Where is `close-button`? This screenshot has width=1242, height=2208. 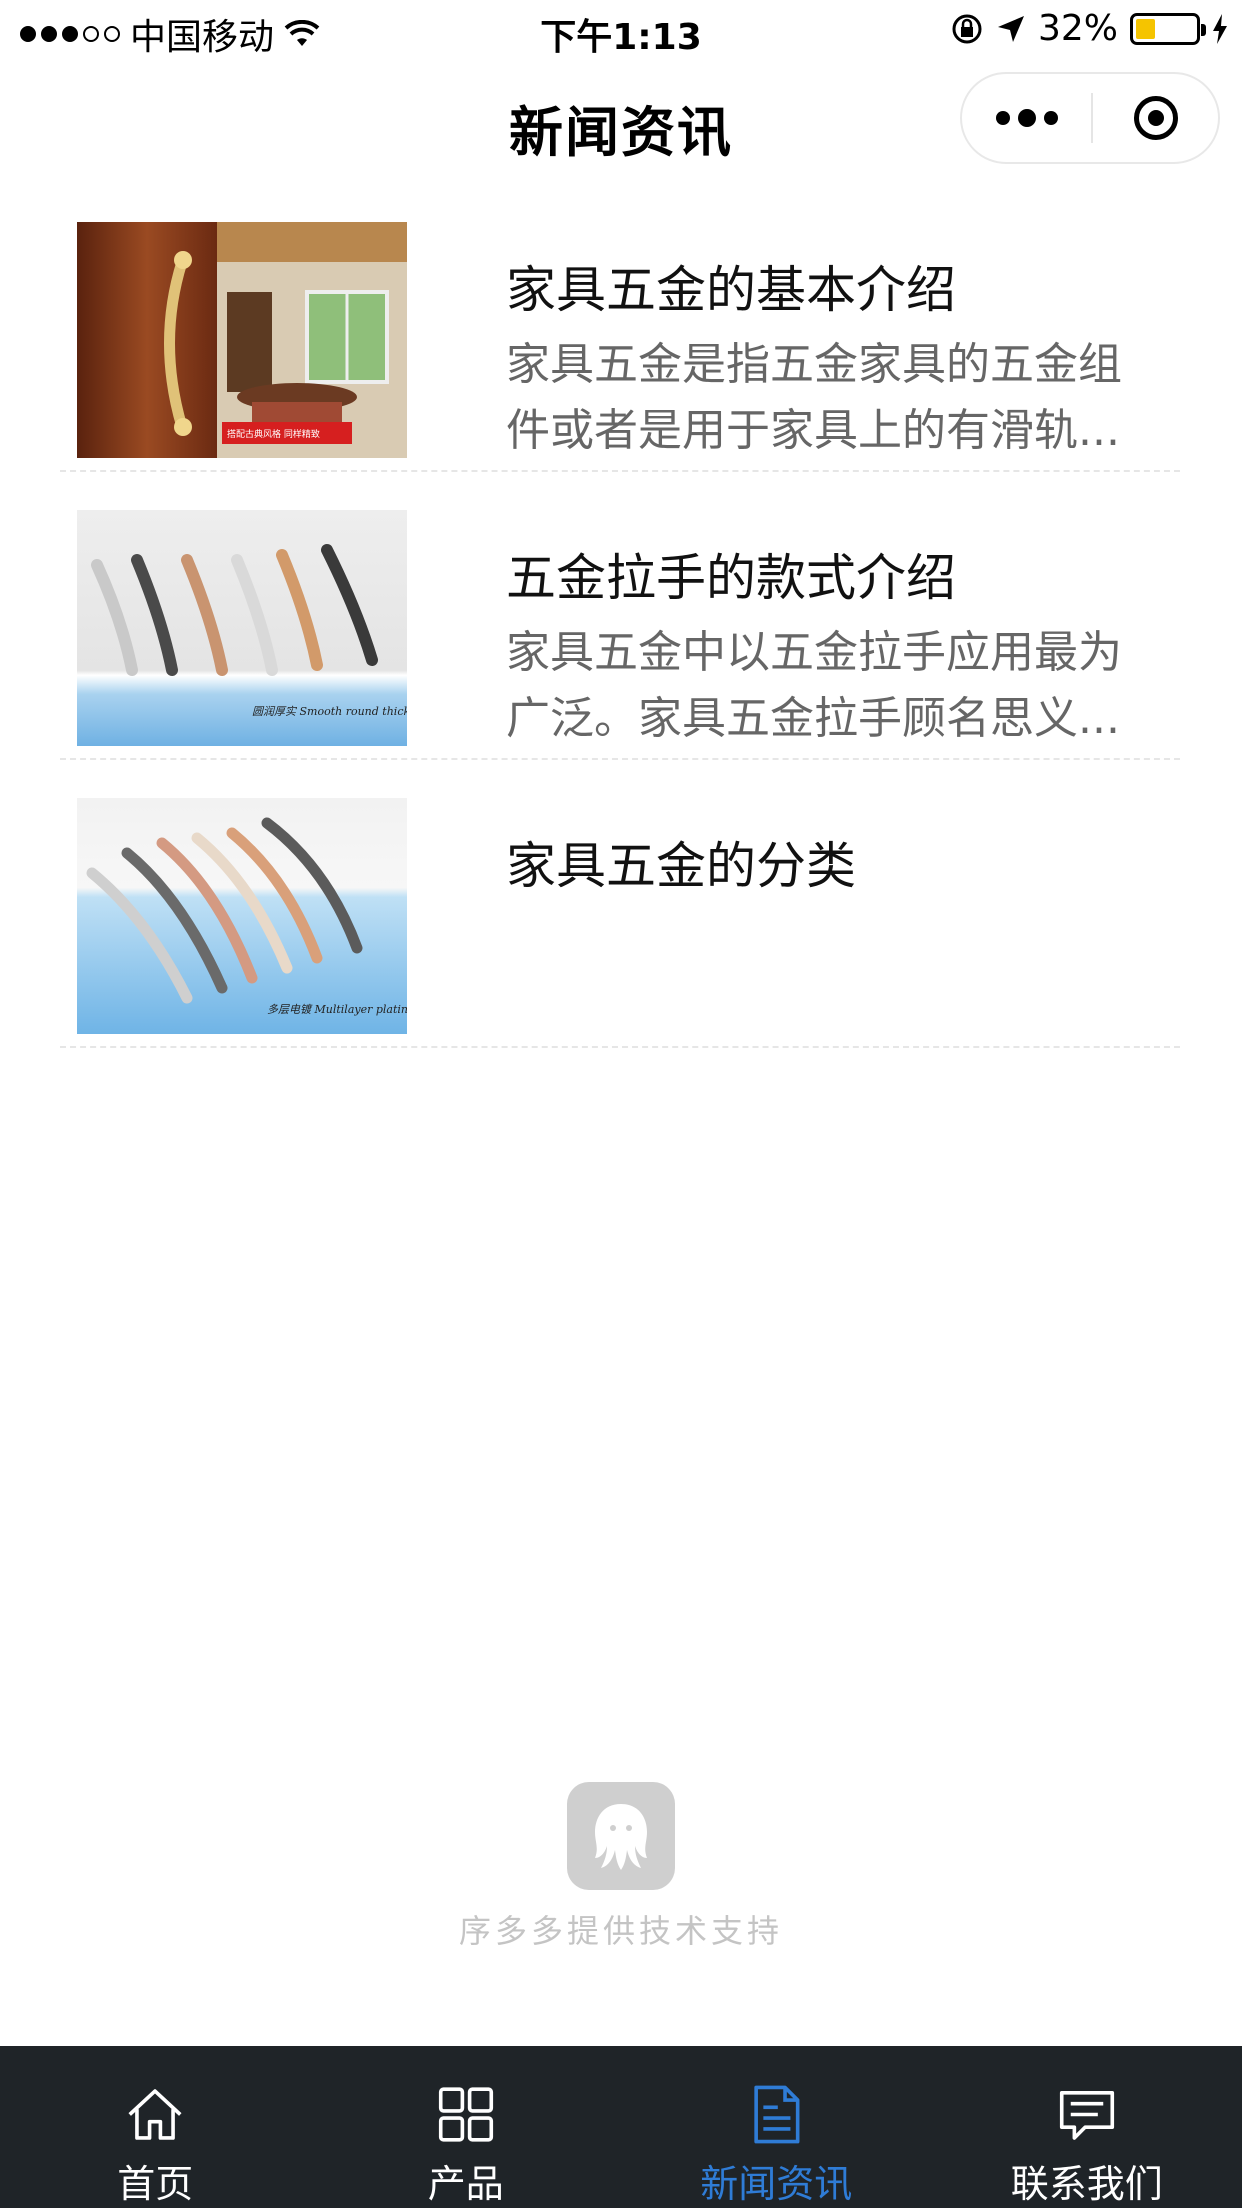
close-button is located at coordinates (1155, 118).